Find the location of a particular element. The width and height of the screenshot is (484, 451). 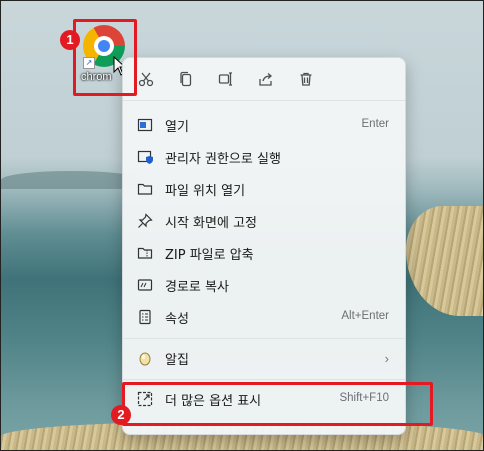

alzip-icon is located at coordinates (145, 358).